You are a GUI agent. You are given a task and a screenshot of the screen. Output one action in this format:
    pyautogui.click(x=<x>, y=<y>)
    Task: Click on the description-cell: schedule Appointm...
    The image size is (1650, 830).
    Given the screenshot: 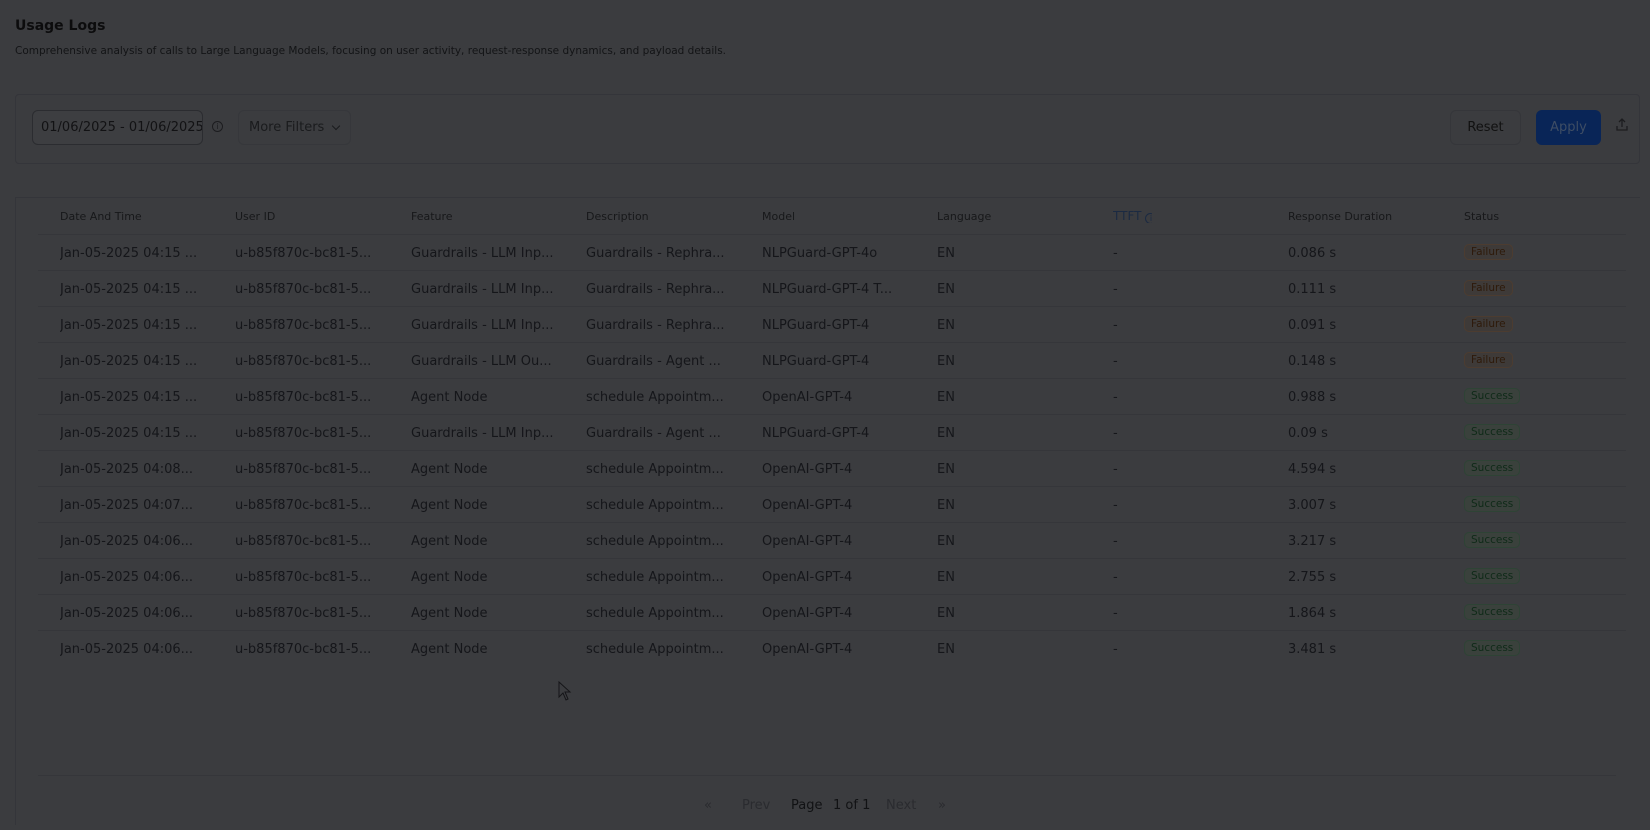 What is the action you would take?
    pyautogui.click(x=655, y=613)
    